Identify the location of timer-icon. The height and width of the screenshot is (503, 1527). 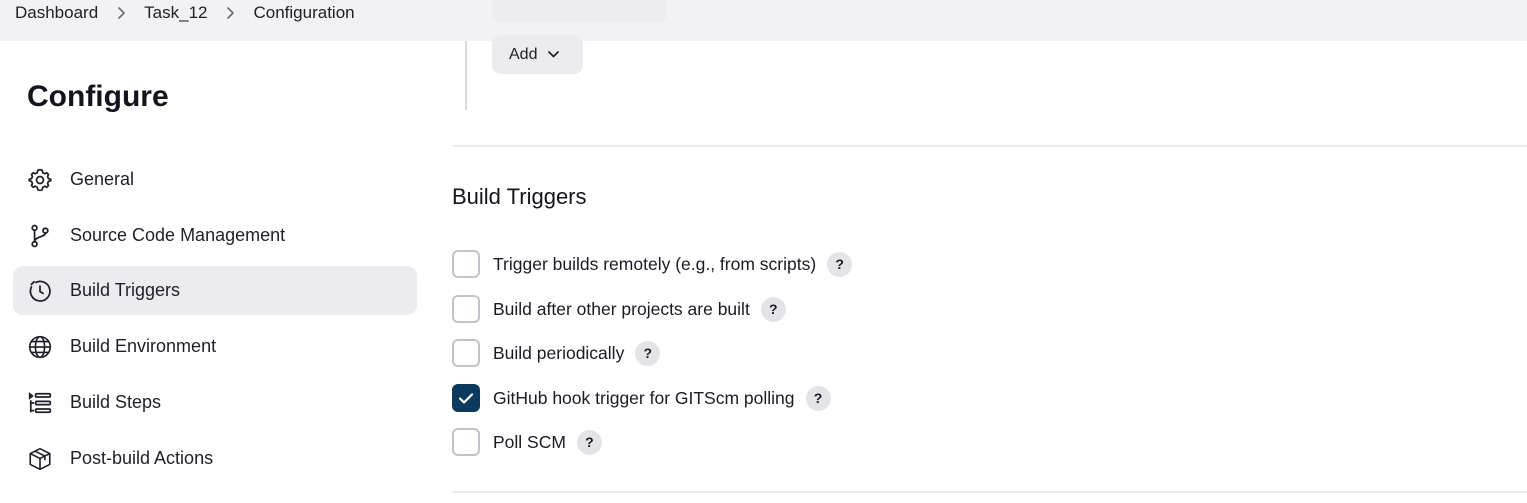
(40, 291).